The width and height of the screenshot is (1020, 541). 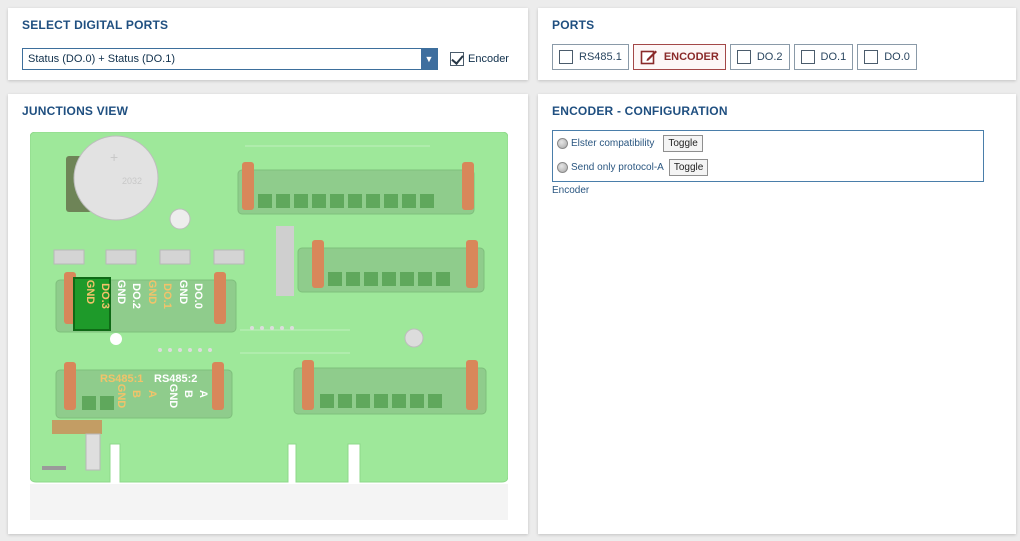 I want to click on port-label: DO.0, so click(x=897, y=57).